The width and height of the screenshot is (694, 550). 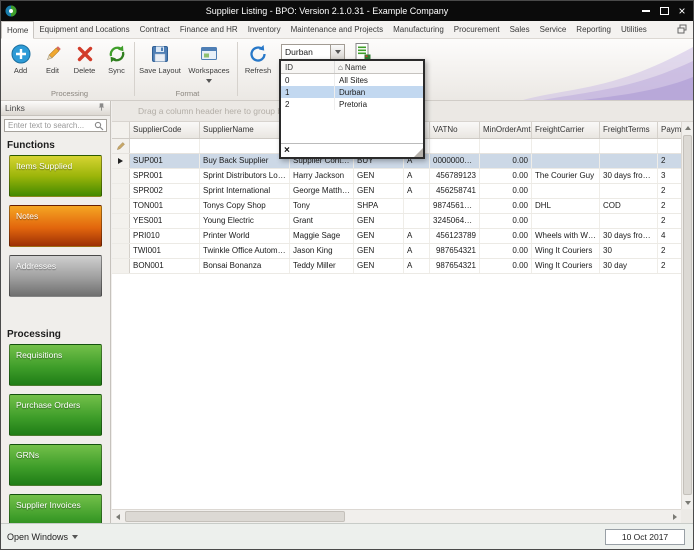 I want to click on column-header-freight-terms: FreightTerms, so click(x=629, y=130).